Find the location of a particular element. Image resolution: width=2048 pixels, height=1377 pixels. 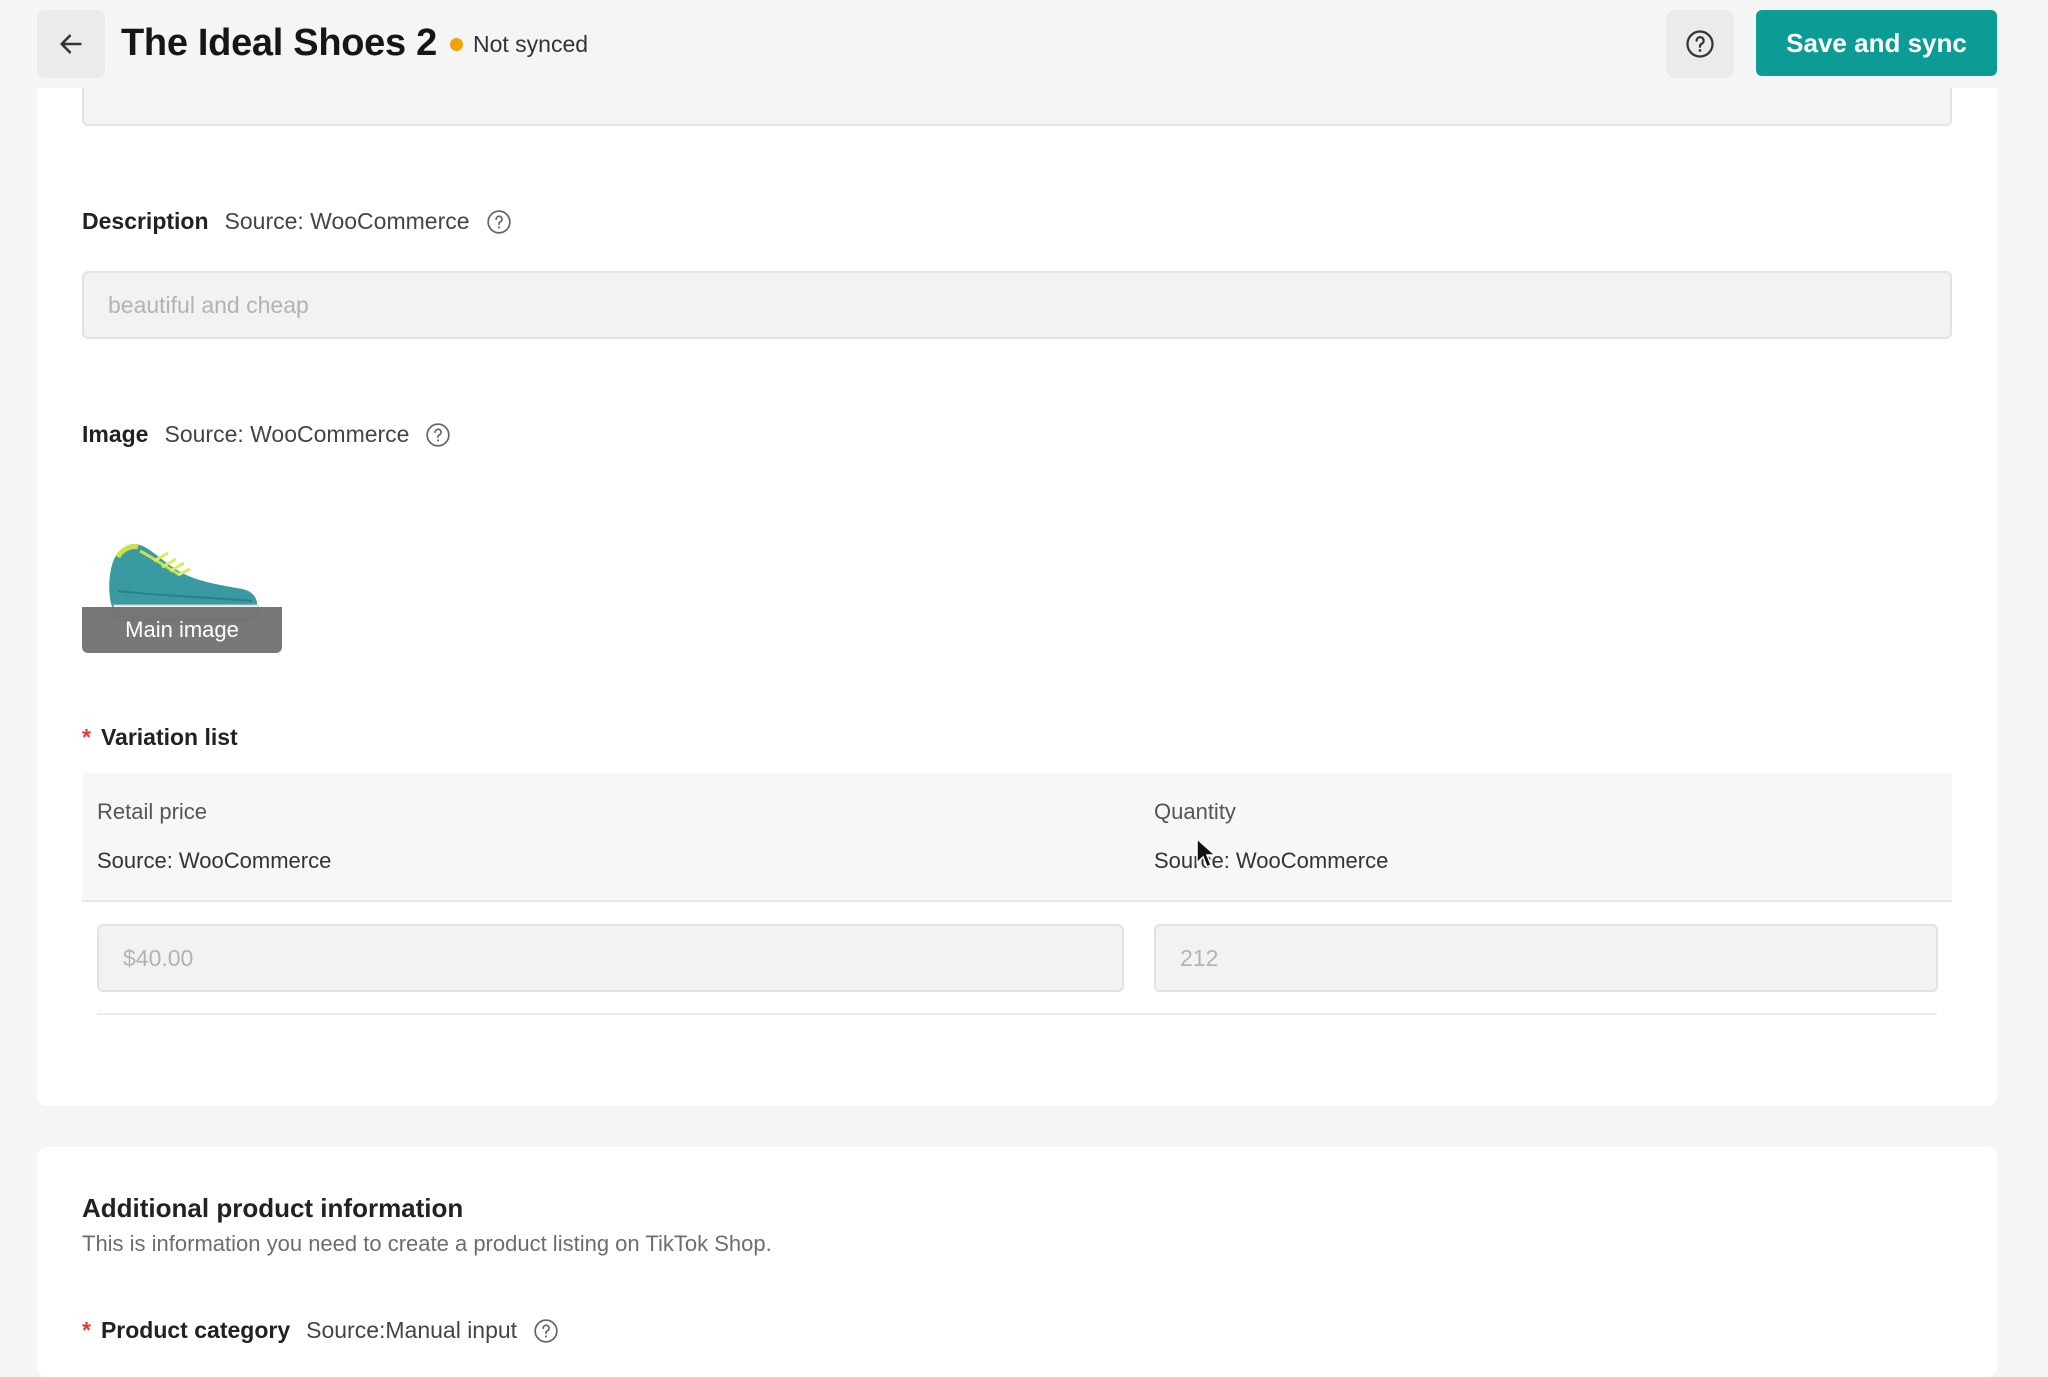

arrow-left-icon is located at coordinates (71, 44).